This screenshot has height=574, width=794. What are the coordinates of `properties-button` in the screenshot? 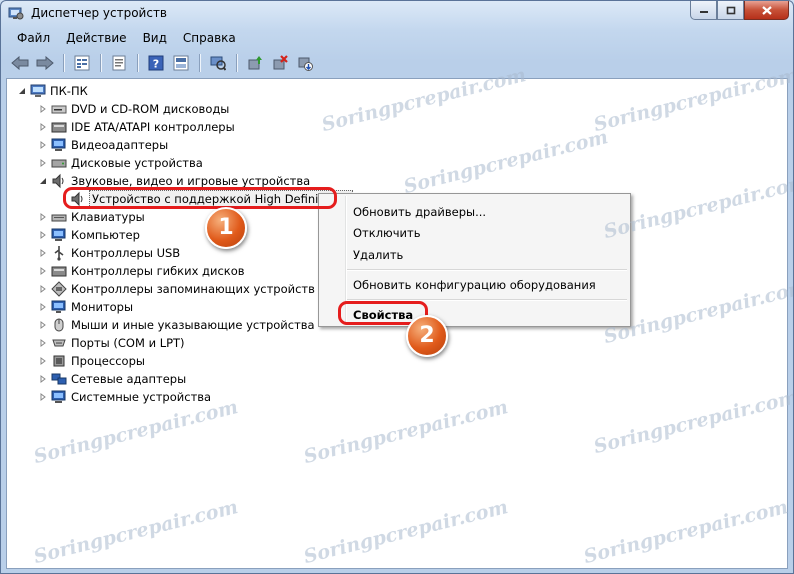 It's located at (119, 63).